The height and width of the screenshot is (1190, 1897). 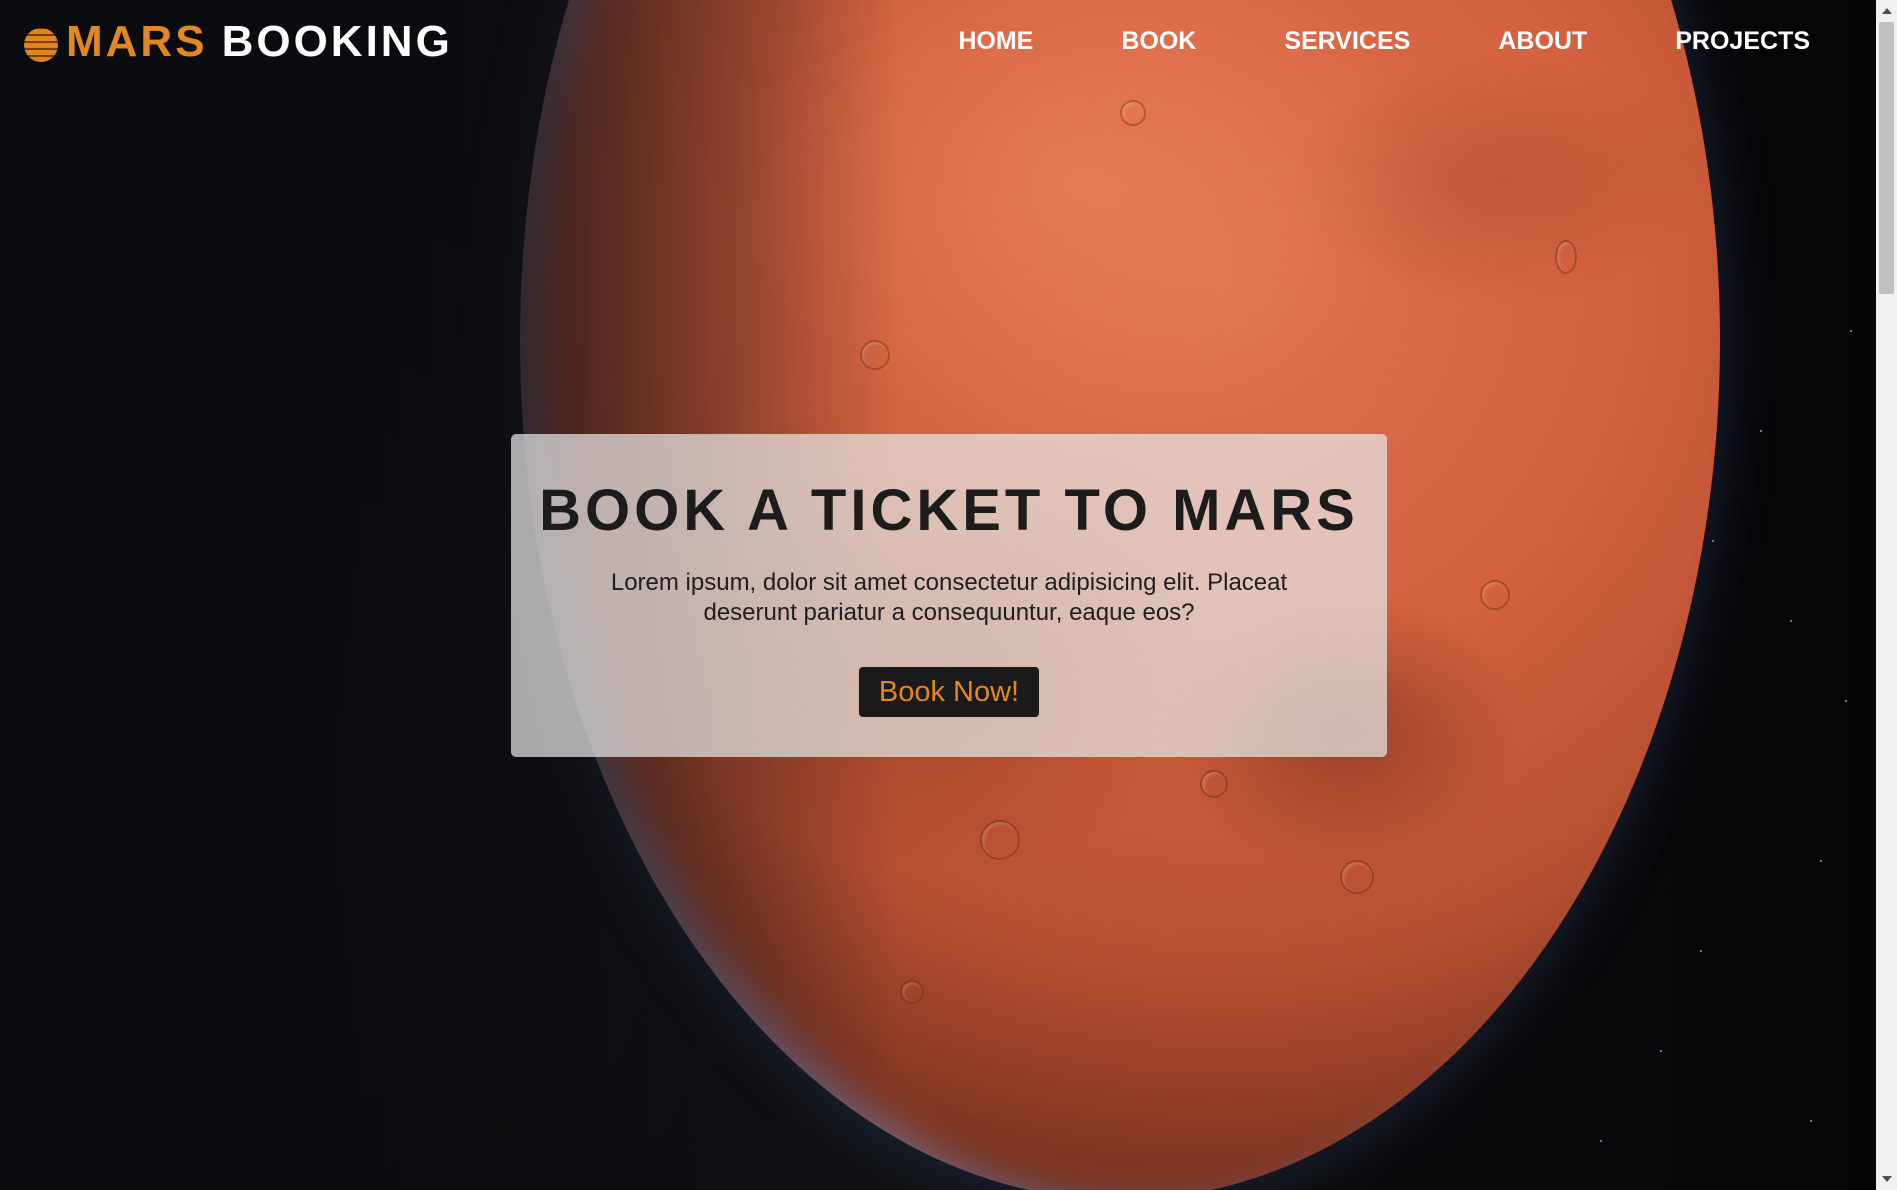 I want to click on scroll-up-button, so click(x=1886, y=10).